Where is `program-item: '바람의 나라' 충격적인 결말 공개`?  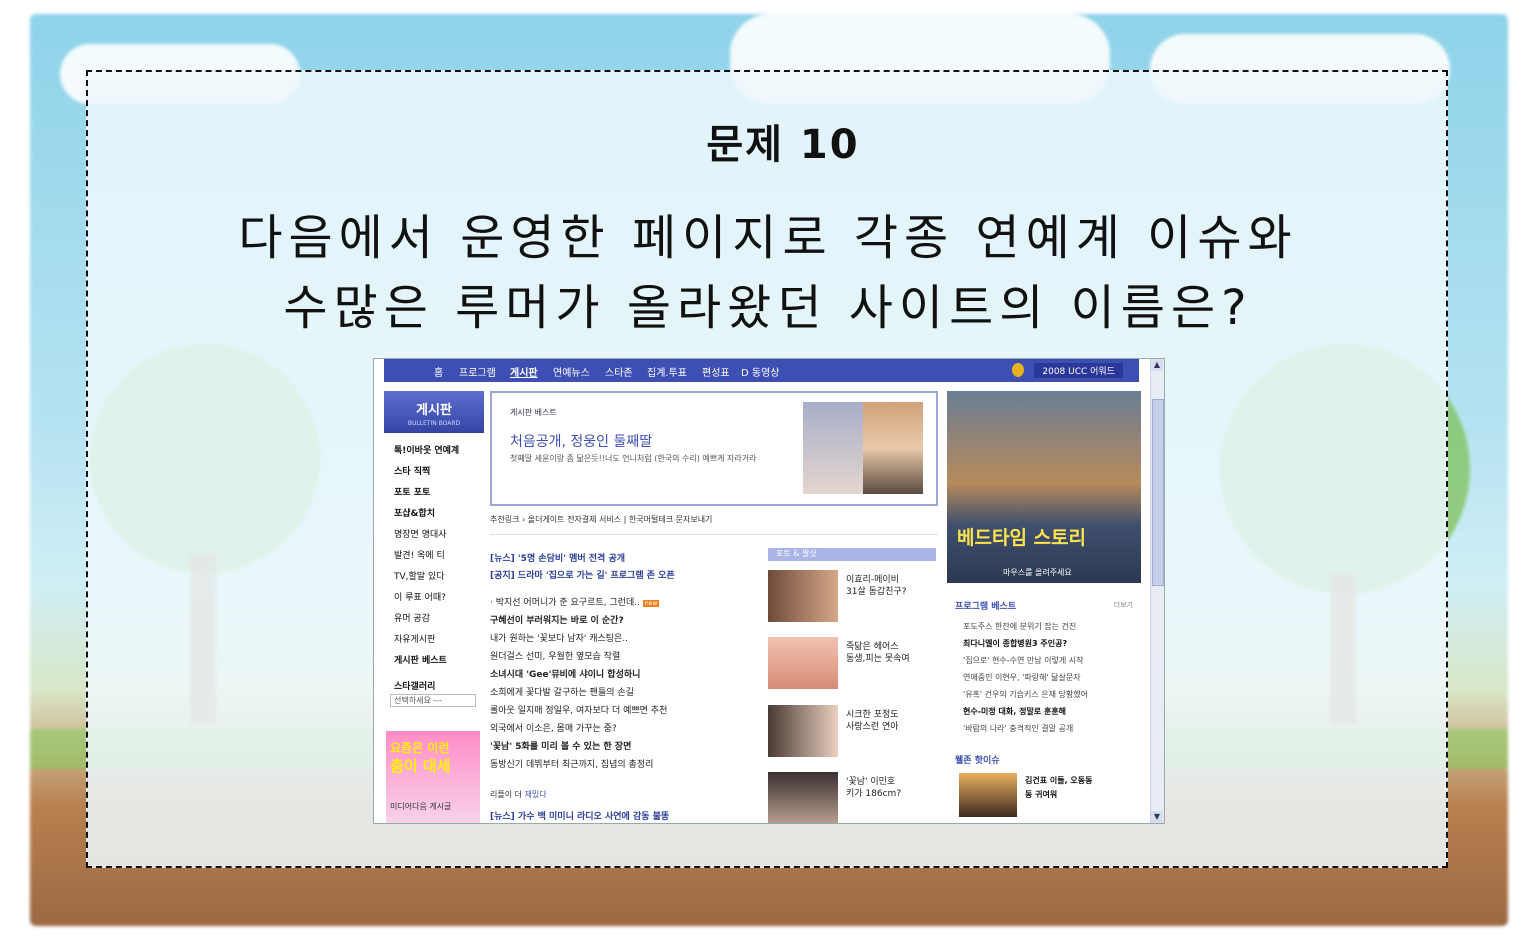
program-item: '바람의 나라' 충격적인 결말 공개 is located at coordinates (1018, 728).